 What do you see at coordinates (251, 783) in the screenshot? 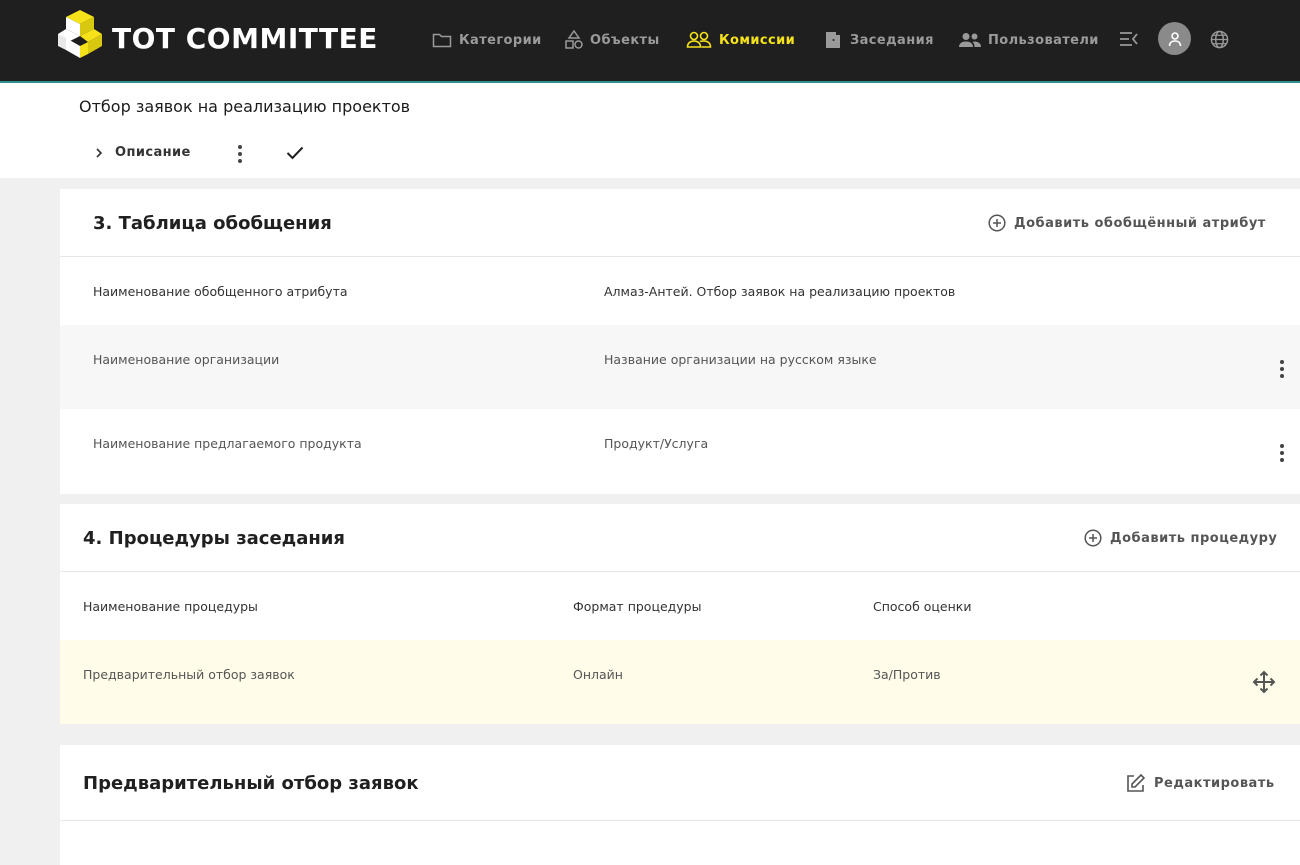
I see `card-title: Предварительный отбор заявок` at bounding box center [251, 783].